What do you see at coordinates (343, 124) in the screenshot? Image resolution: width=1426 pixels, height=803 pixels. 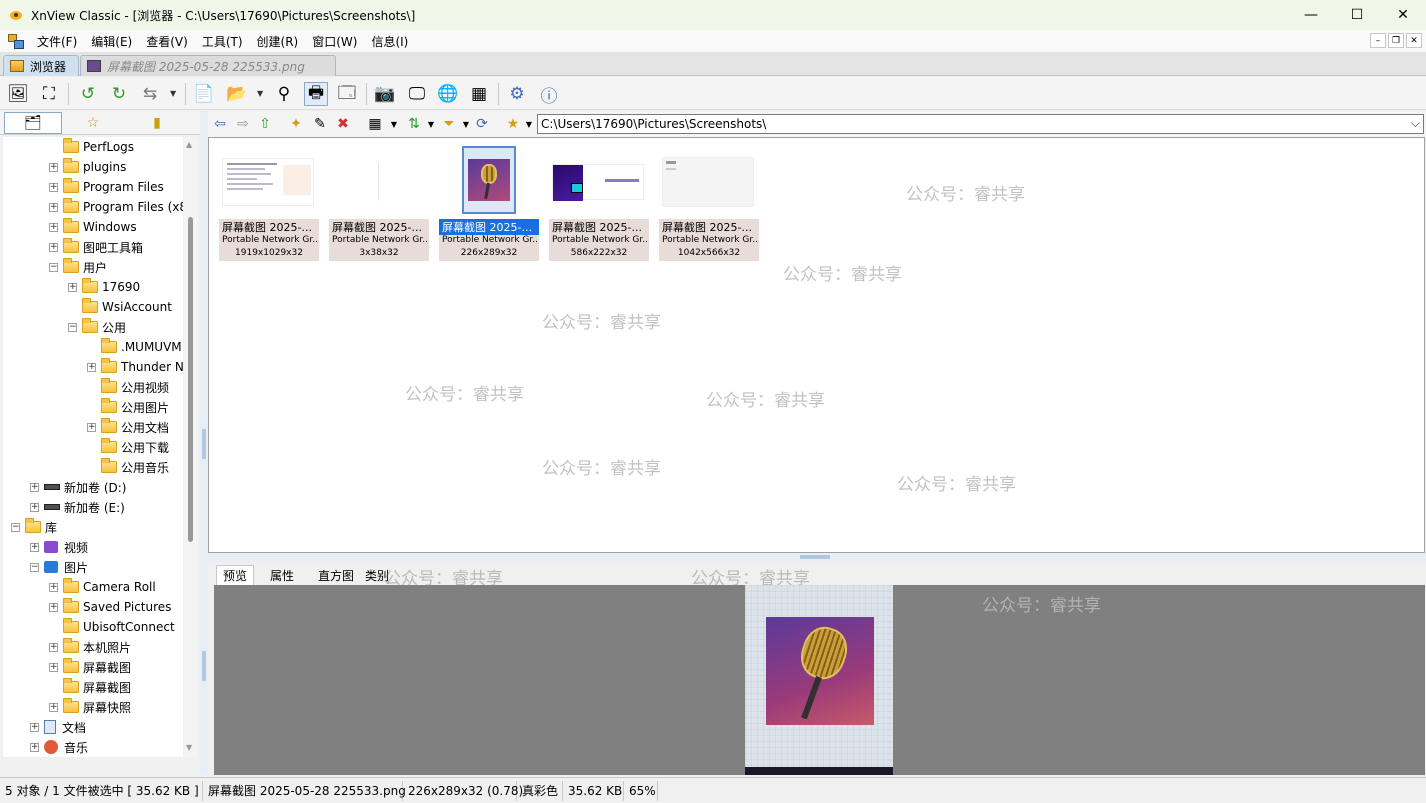 I see `delete-icon: ✖` at bounding box center [343, 124].